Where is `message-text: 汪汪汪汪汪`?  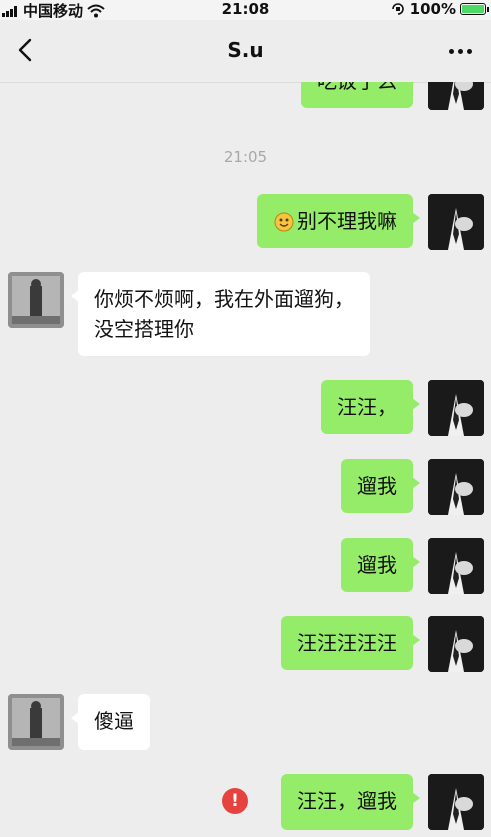
message-text: 汪汪汪汪汪 is located at coordinates (347, 643).